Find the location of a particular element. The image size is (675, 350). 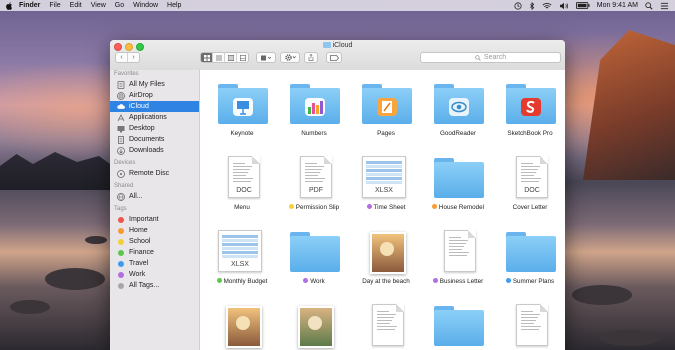

sidebar-tag-important: Important is located at coordinates (154, 219).